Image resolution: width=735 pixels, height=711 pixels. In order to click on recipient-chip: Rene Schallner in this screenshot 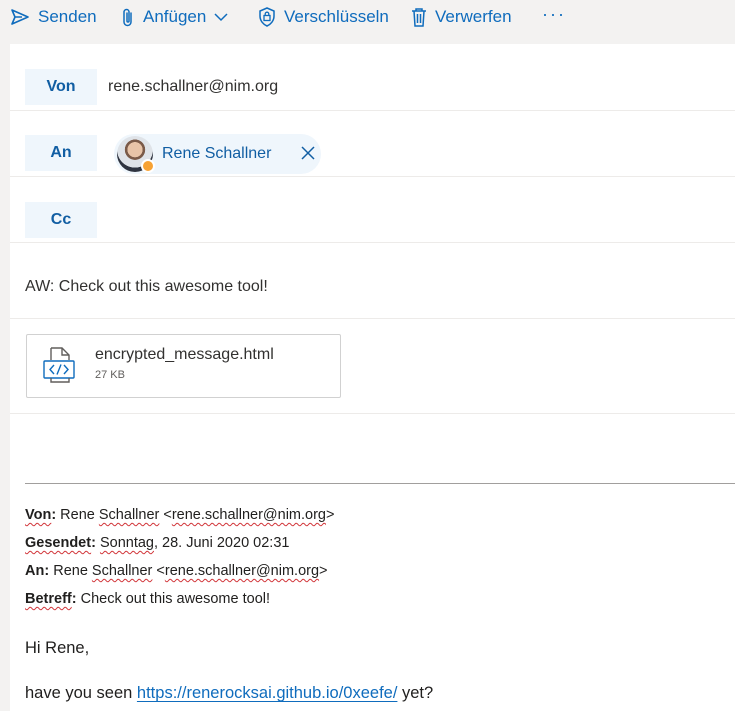, I will do `click(217, 154)`.